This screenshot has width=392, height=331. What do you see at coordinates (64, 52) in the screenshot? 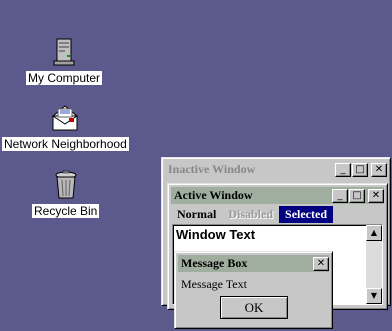
I see `computer-icon` at bounding box center [64, 52].